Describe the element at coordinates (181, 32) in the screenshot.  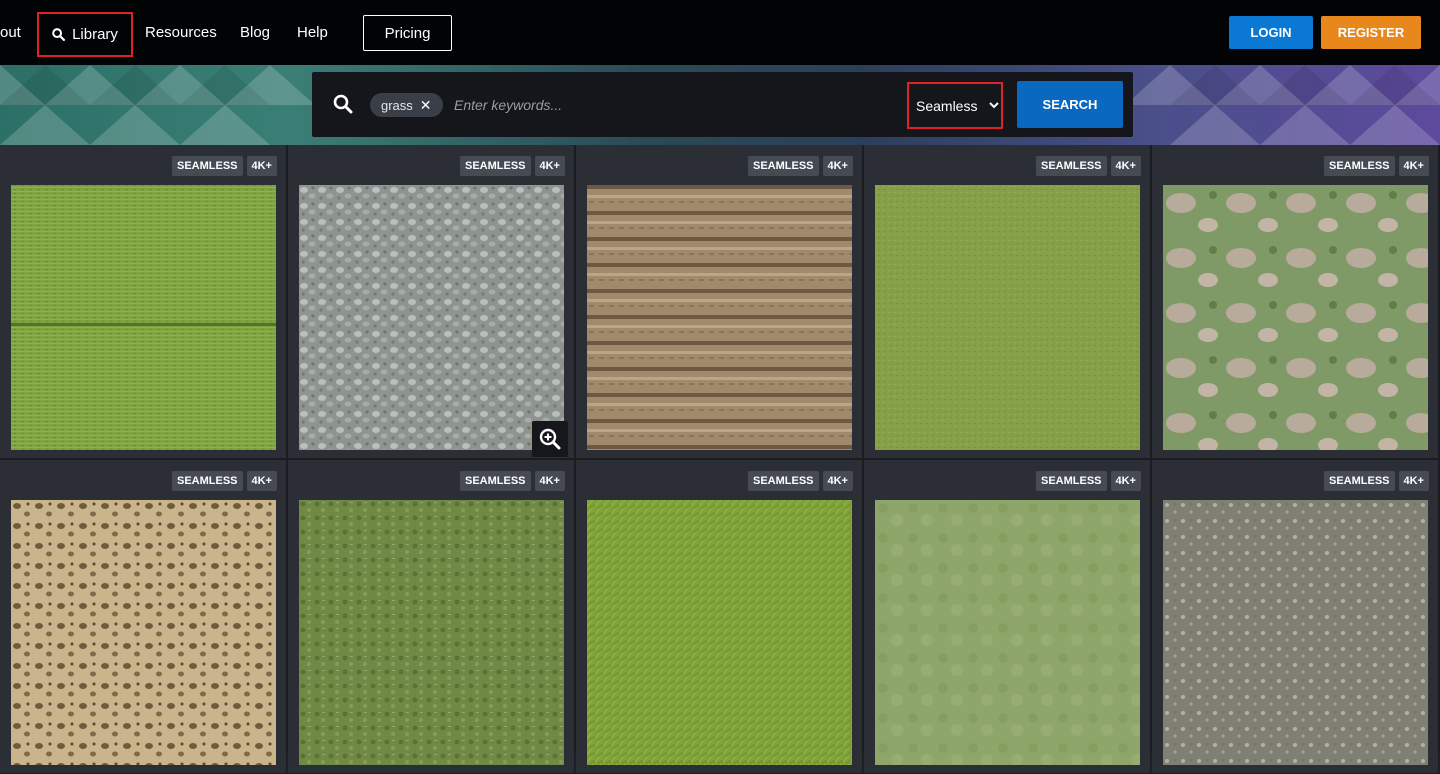
I see `nav-resources: Resources` at that location.